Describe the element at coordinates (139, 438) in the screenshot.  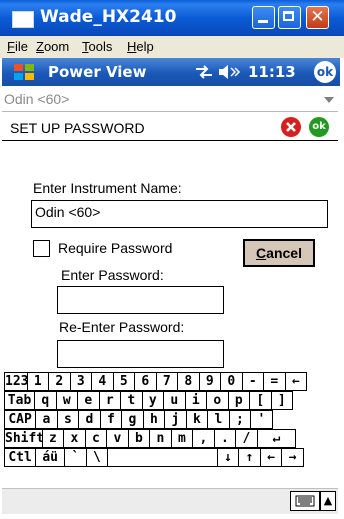
I see `keyboard-key: b` at that location.